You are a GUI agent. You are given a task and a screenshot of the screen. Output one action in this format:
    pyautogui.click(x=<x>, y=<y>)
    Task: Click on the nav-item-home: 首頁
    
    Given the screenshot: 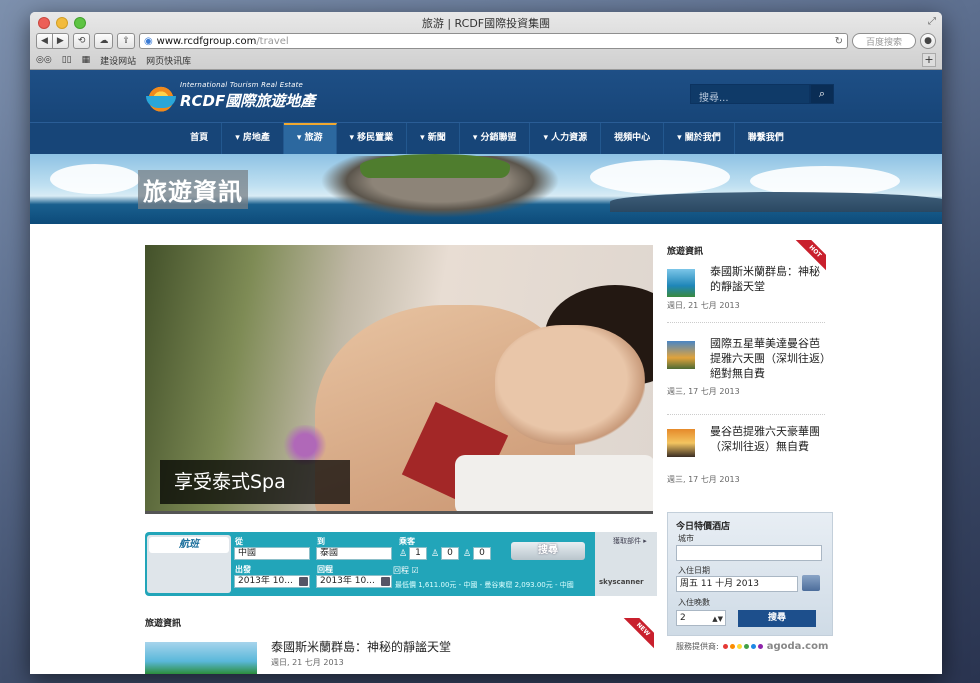 What is the action you would take?
    pyautogui.click(x=200, y=138)
    